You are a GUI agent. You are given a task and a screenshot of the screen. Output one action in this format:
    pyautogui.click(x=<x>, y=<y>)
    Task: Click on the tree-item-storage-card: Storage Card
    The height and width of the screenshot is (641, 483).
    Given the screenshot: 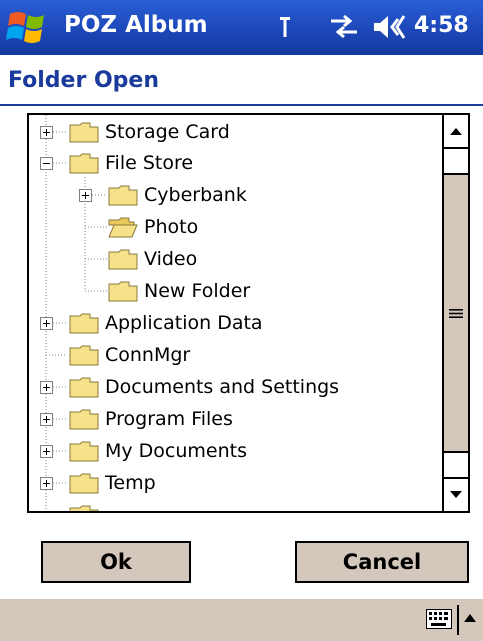 What is the action you would take?
    pyautogui.click(x=149, y=132)
    